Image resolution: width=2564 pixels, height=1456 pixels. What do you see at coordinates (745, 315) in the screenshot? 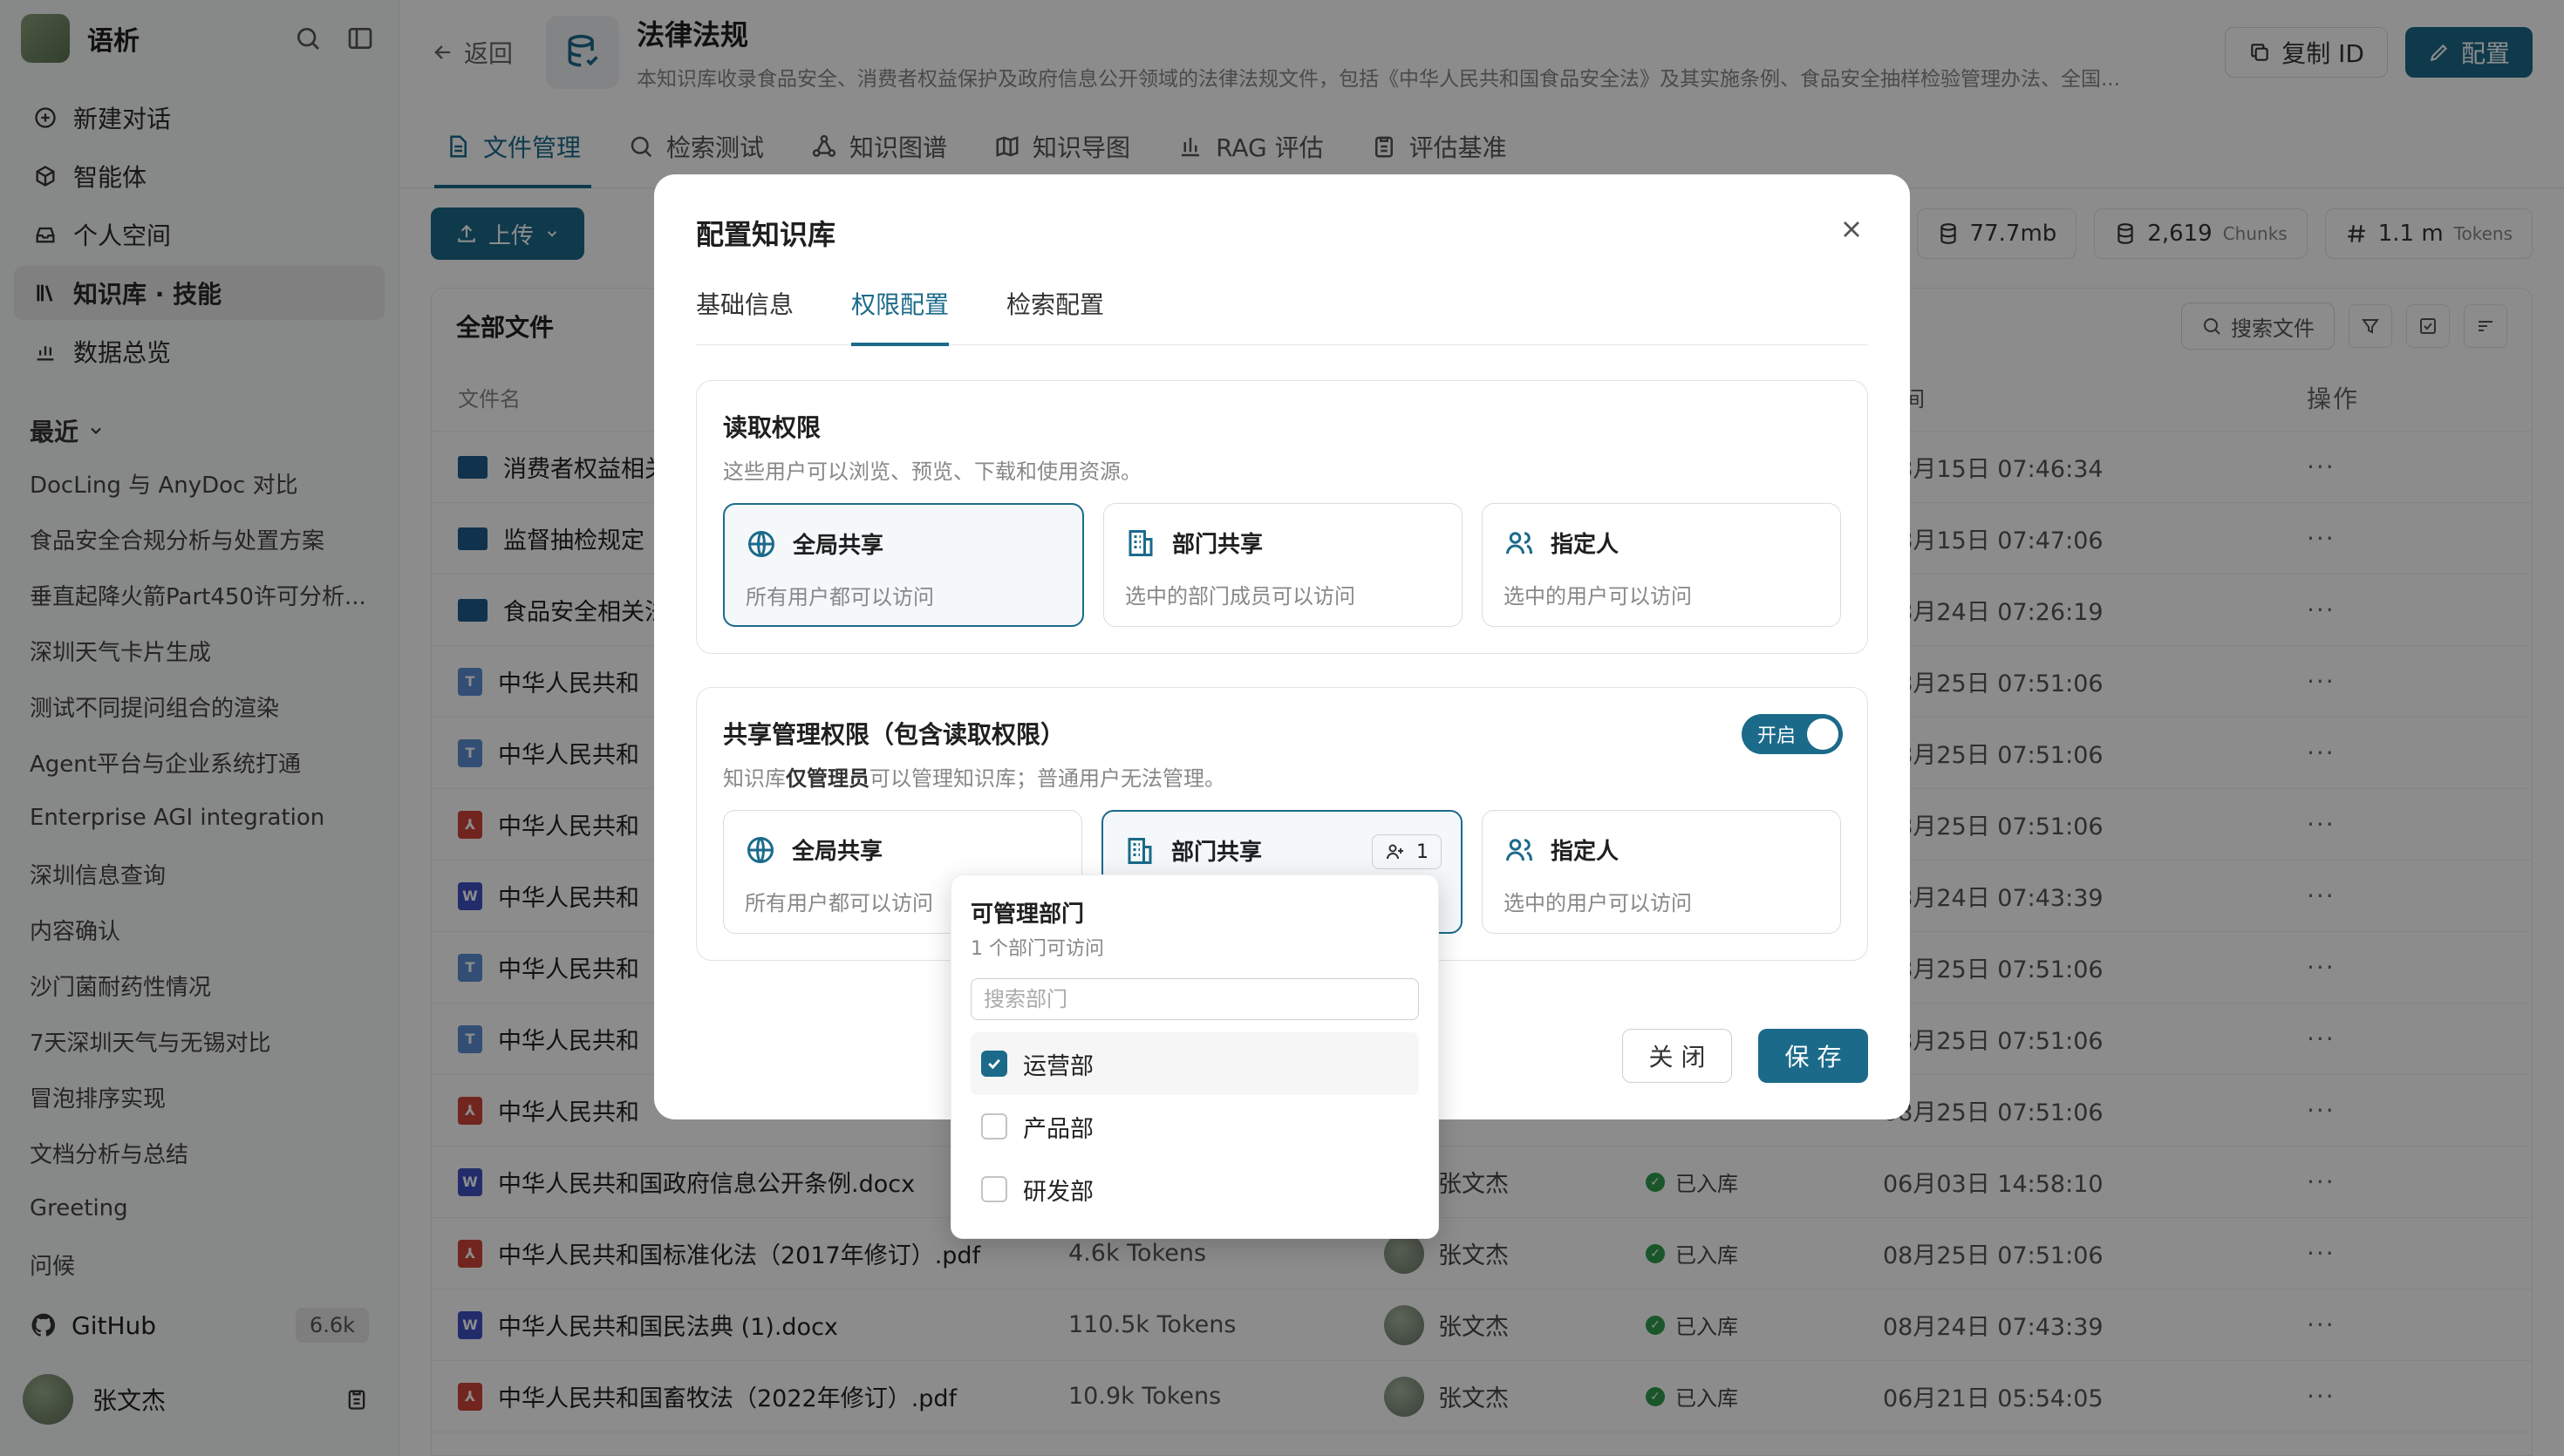
I see `tab-basic-info: 基础信息` at bounding box center [745, 315].